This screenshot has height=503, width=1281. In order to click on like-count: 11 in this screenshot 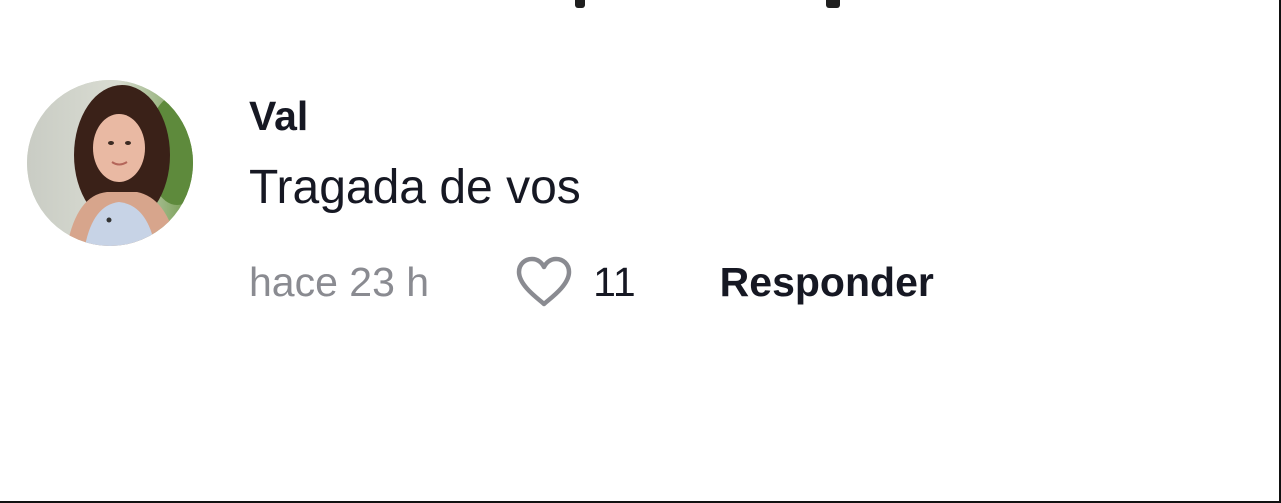, I will do `click(614, 281)`.